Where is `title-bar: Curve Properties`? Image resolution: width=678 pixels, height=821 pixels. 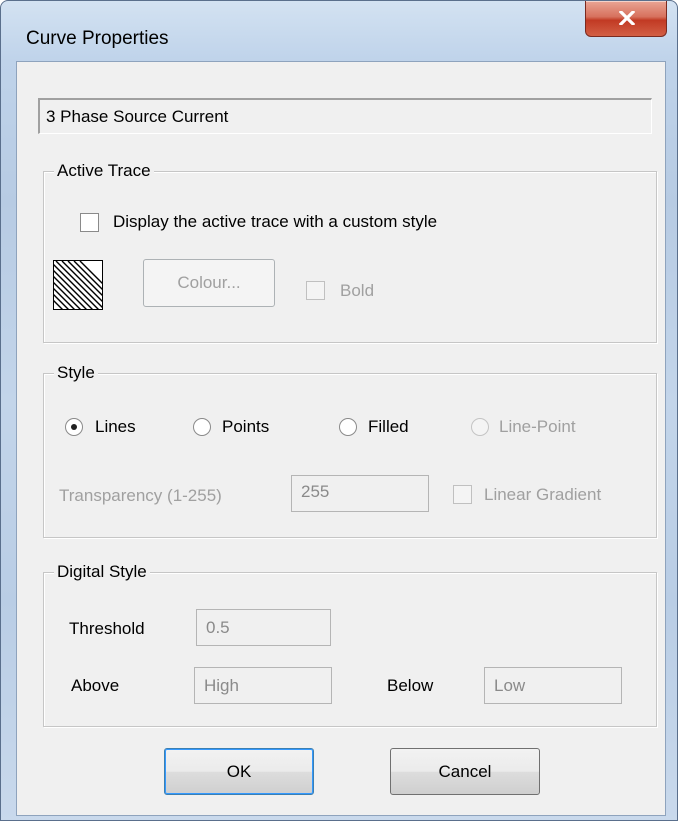
title-bar: Curve Properties is located at coordinates (339, 26).